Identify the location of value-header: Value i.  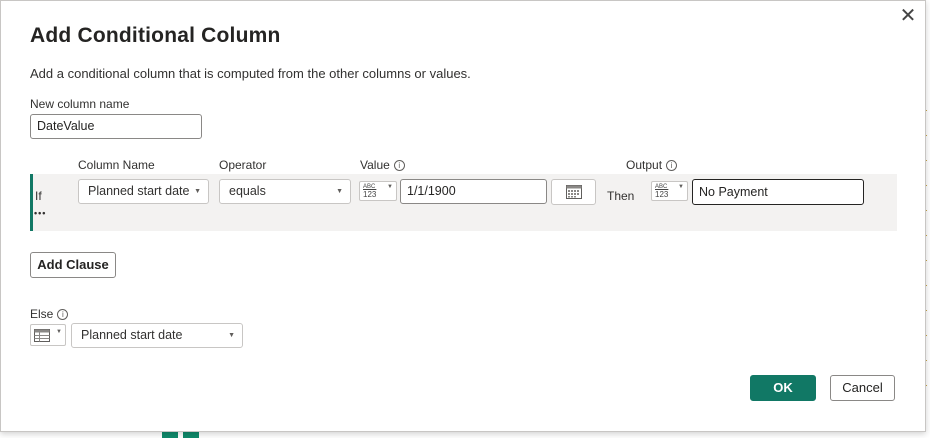
(382, 165).